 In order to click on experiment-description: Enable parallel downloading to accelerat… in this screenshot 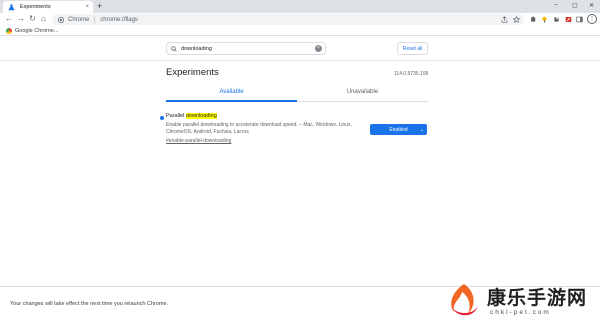, I will do `click(259, 128)`.